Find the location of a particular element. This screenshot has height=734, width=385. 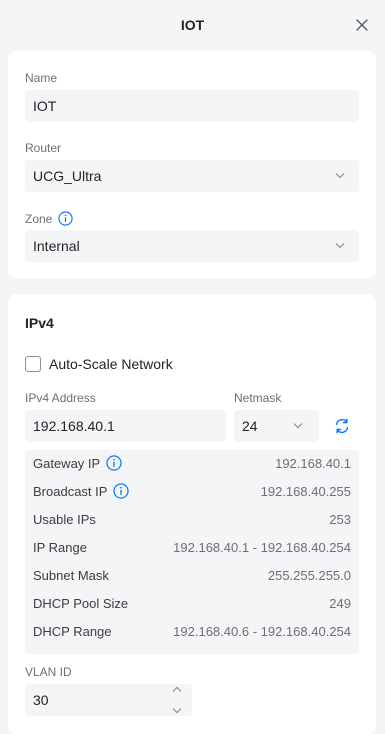

detail-value: 249 is located at coordinates (340, 603).